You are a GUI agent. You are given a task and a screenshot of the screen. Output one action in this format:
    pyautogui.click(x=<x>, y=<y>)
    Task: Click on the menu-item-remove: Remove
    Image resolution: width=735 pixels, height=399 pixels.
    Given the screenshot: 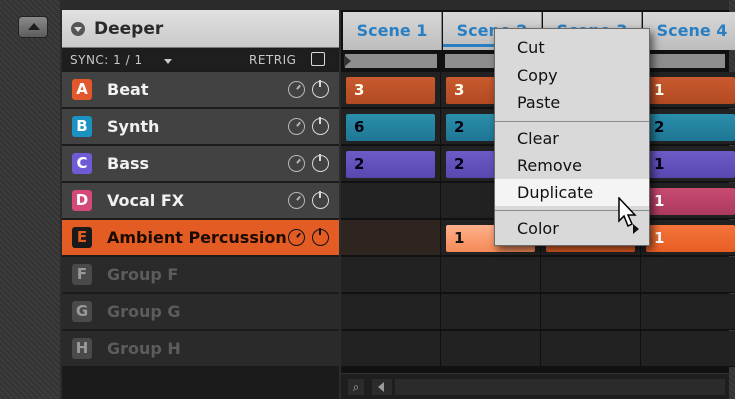 What is the action you would take?
    pyautogui.click(x=572, y=165)
    